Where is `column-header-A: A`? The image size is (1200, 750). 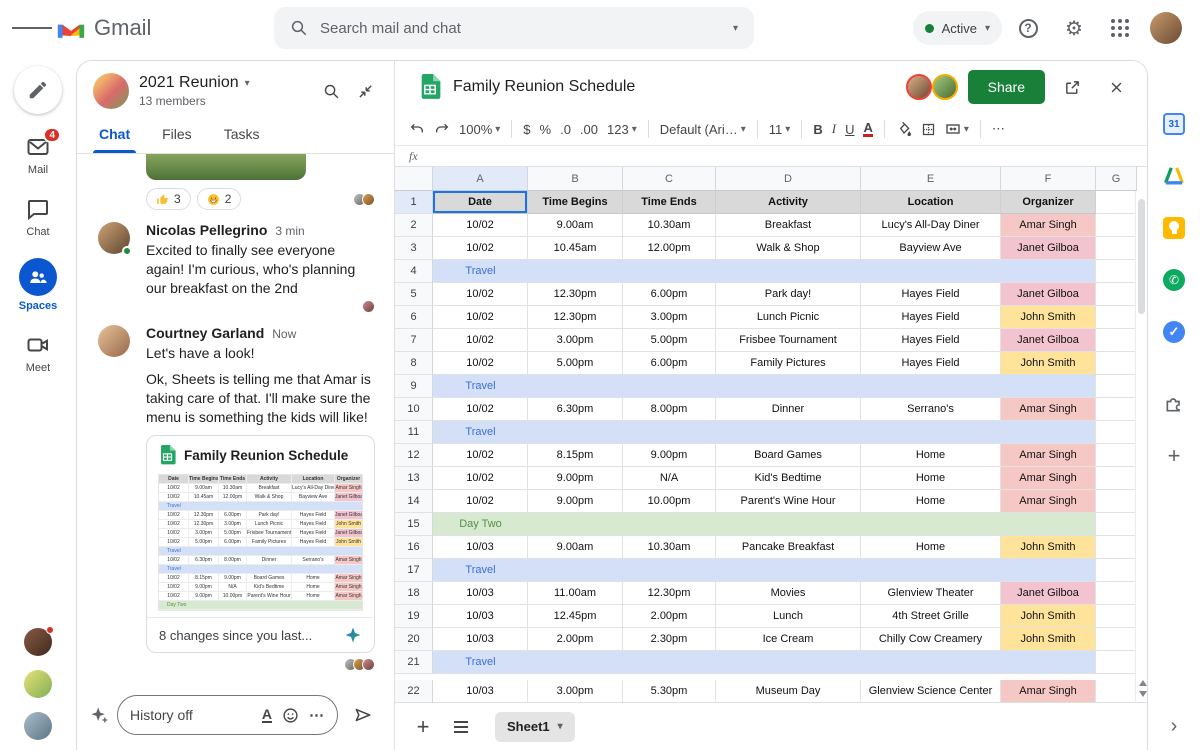
column-header-A: A is located at coordinates (480, 179).